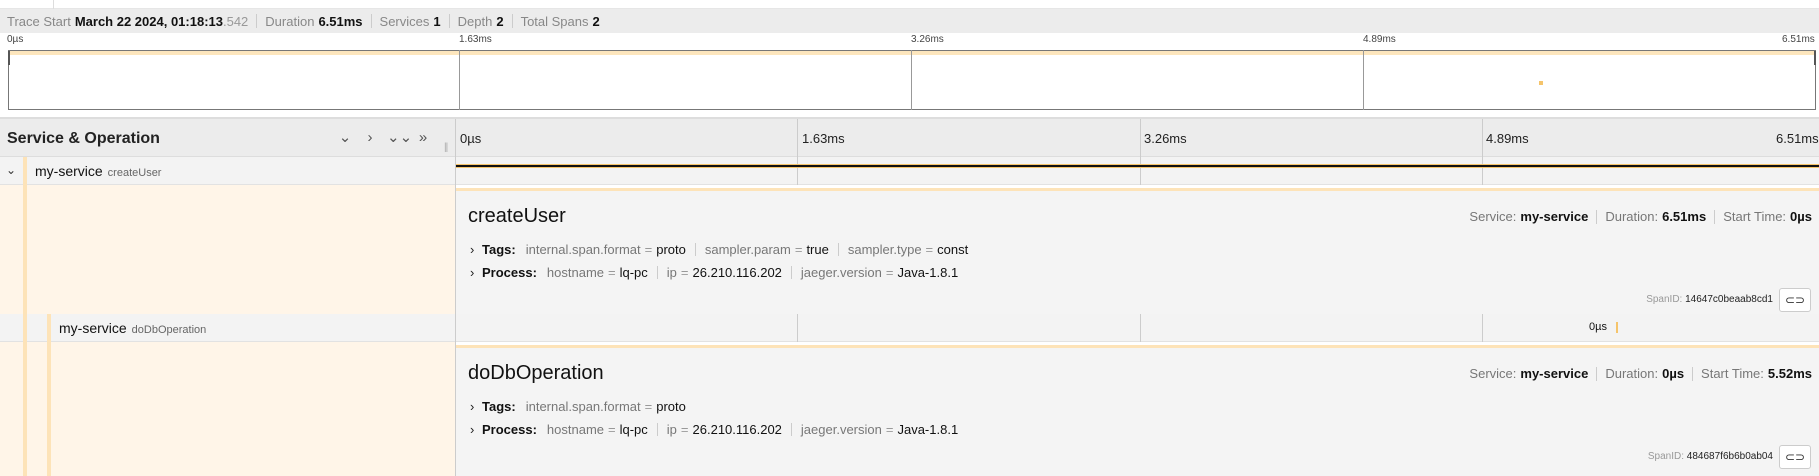  I want to click on services-value: 1, so click(437, 21).